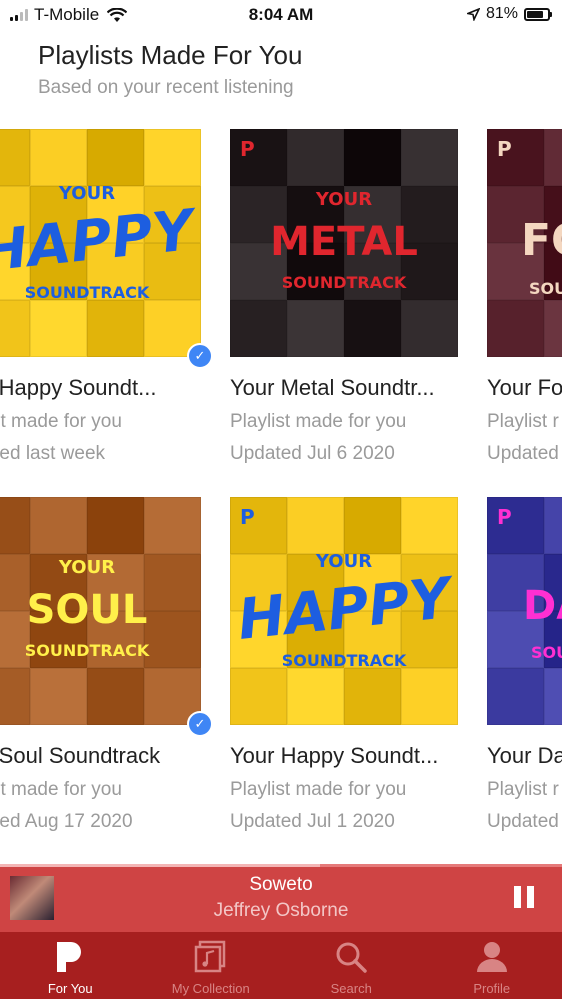  I want to click on collection-icon, so click(209, 956).